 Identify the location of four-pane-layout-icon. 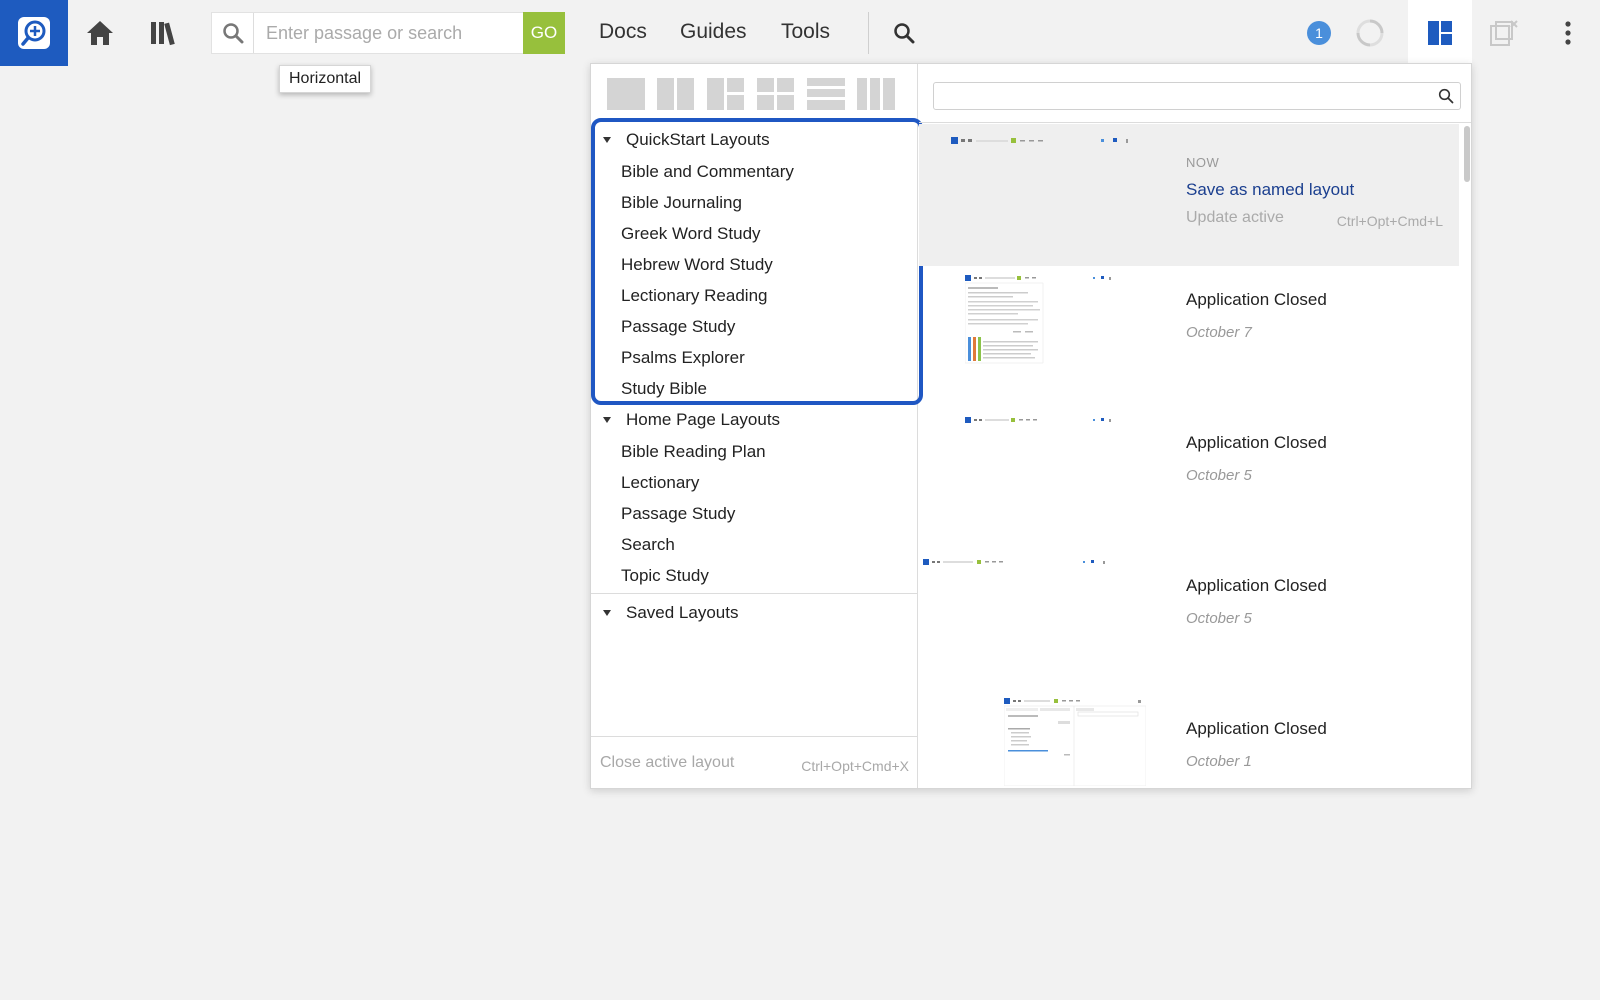
(776, 94).